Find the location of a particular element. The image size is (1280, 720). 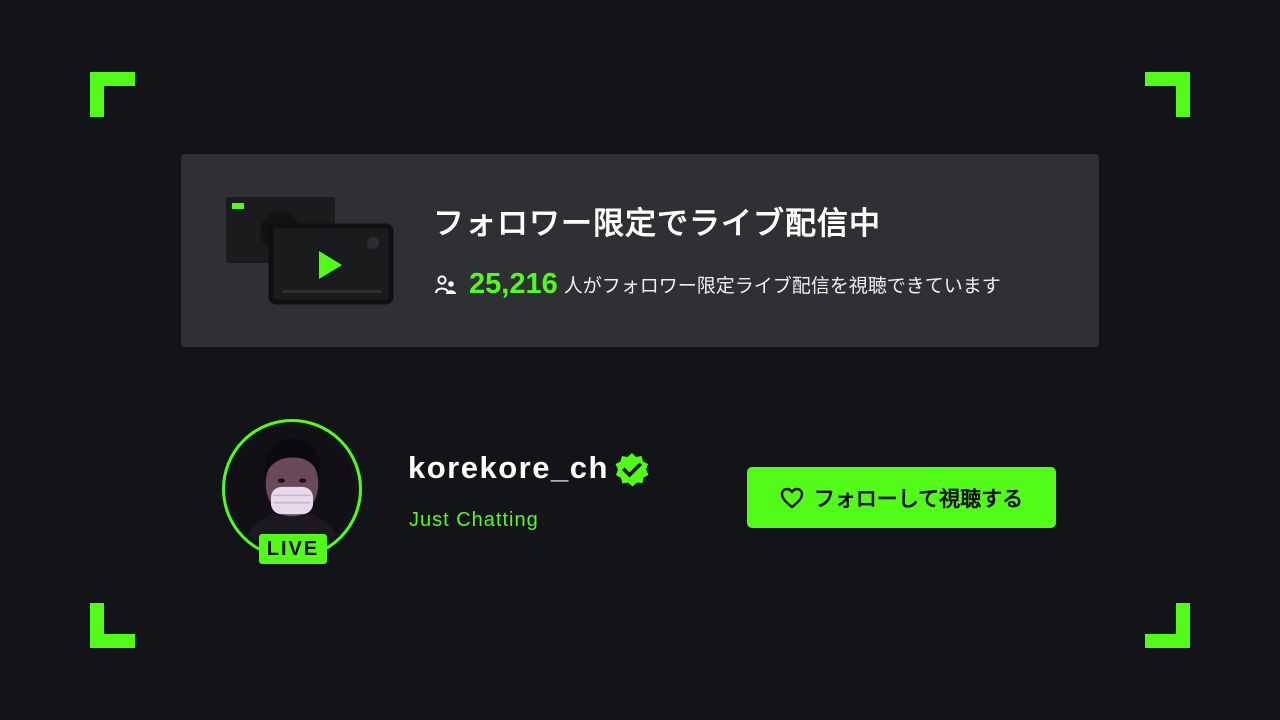

live-badge: LIVE is located at coordinates (293, 549).